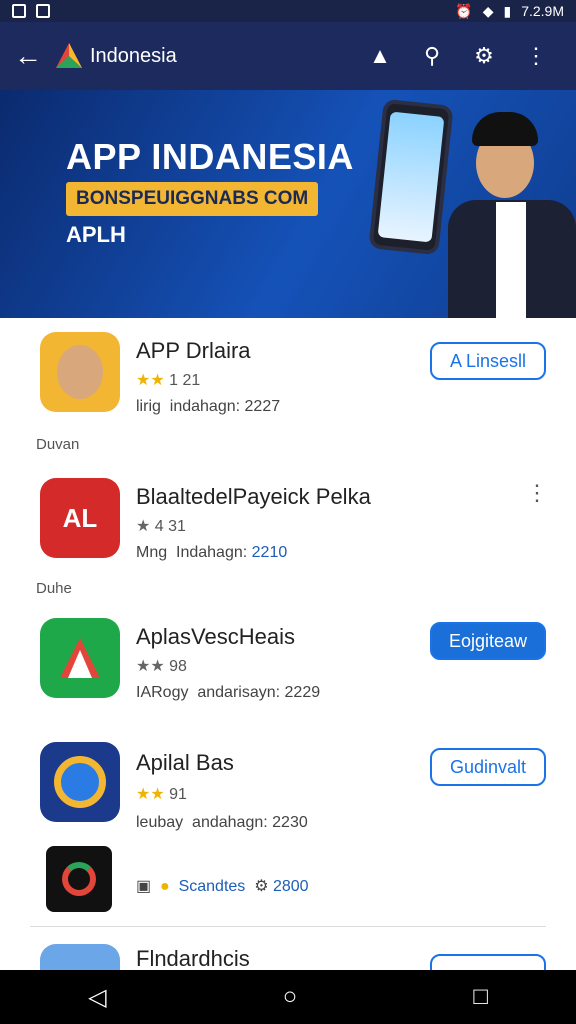  What do you see at coordinates (161, 794) in the screenshot?
I see `app-rating: ★★ 91` at bounding box center [161, 794].